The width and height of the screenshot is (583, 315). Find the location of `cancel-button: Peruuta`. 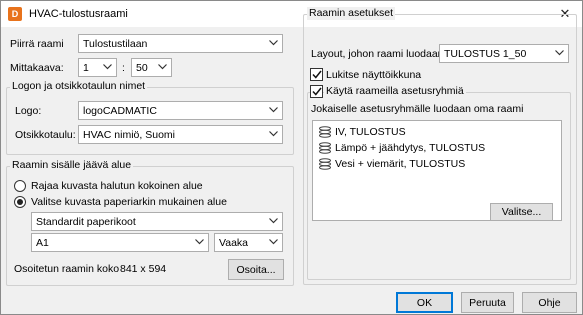

cancel-button: Peruuta is located at coordinates (487, 302).